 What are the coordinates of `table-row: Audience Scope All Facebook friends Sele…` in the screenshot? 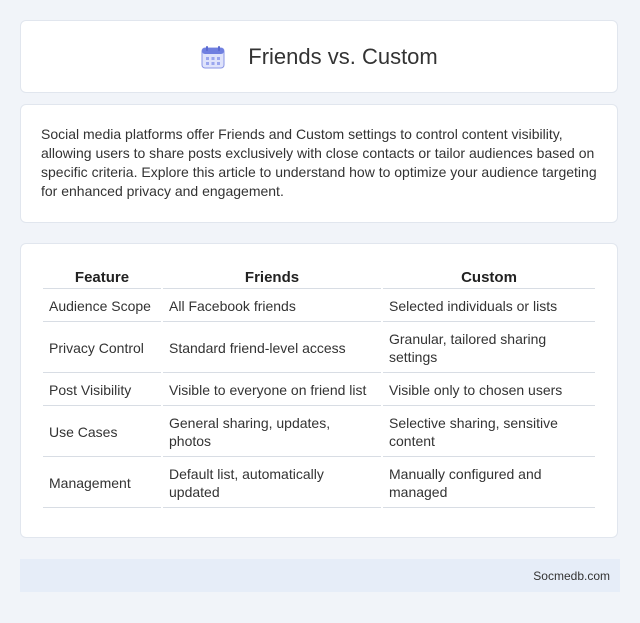 It's located at (319, 306).